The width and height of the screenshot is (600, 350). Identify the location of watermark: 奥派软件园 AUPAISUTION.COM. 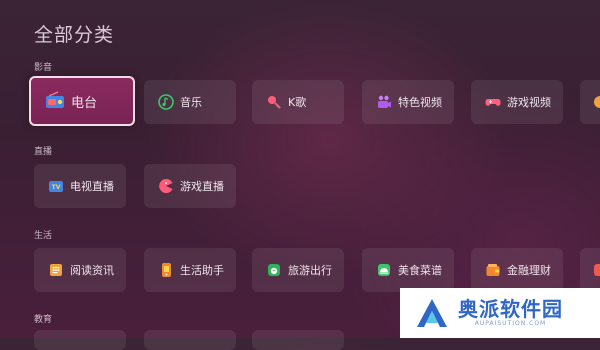
(500, 313).